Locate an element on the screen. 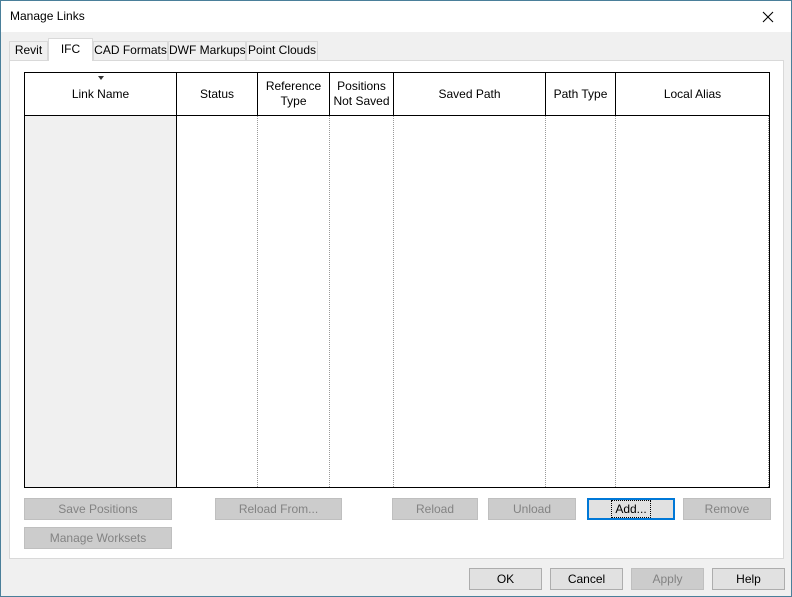 The image size is (792, 597). ok-button: OK is located at coordinates (505, 579).